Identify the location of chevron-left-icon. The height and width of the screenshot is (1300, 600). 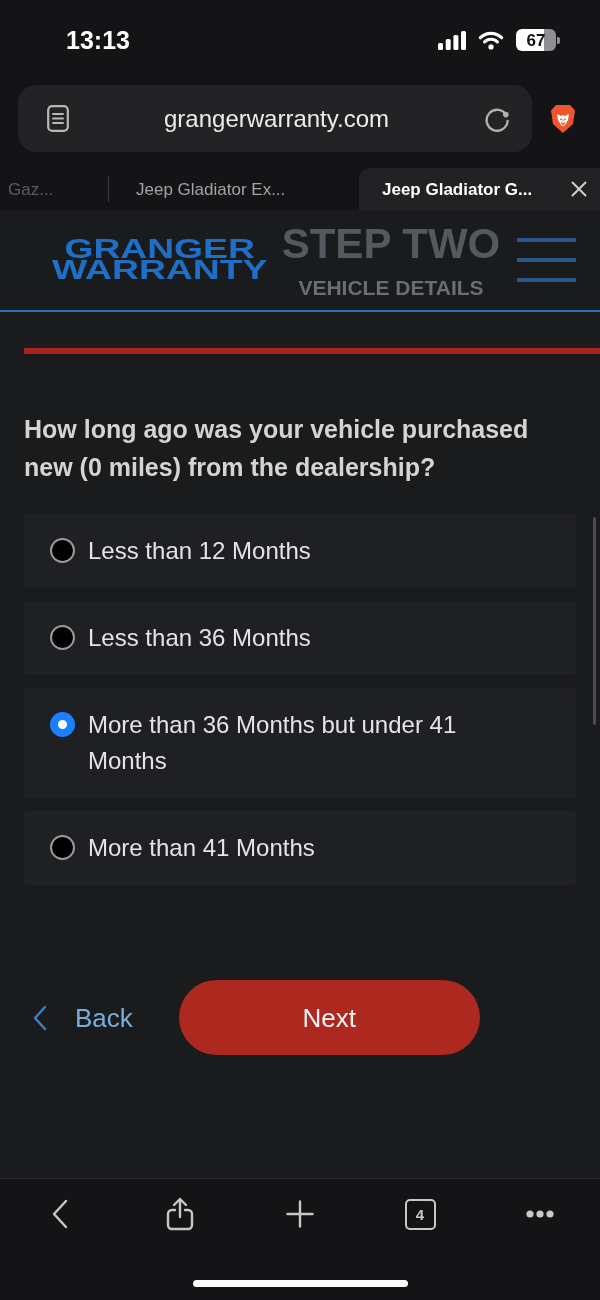
(40, 1017).